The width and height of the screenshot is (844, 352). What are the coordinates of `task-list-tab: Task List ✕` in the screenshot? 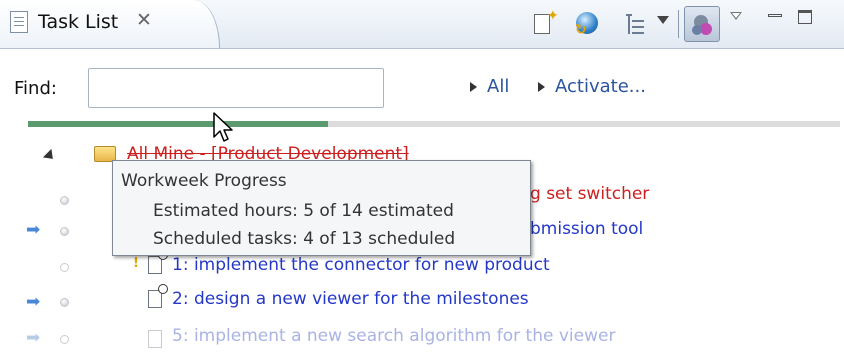 It's located at (110, 24).